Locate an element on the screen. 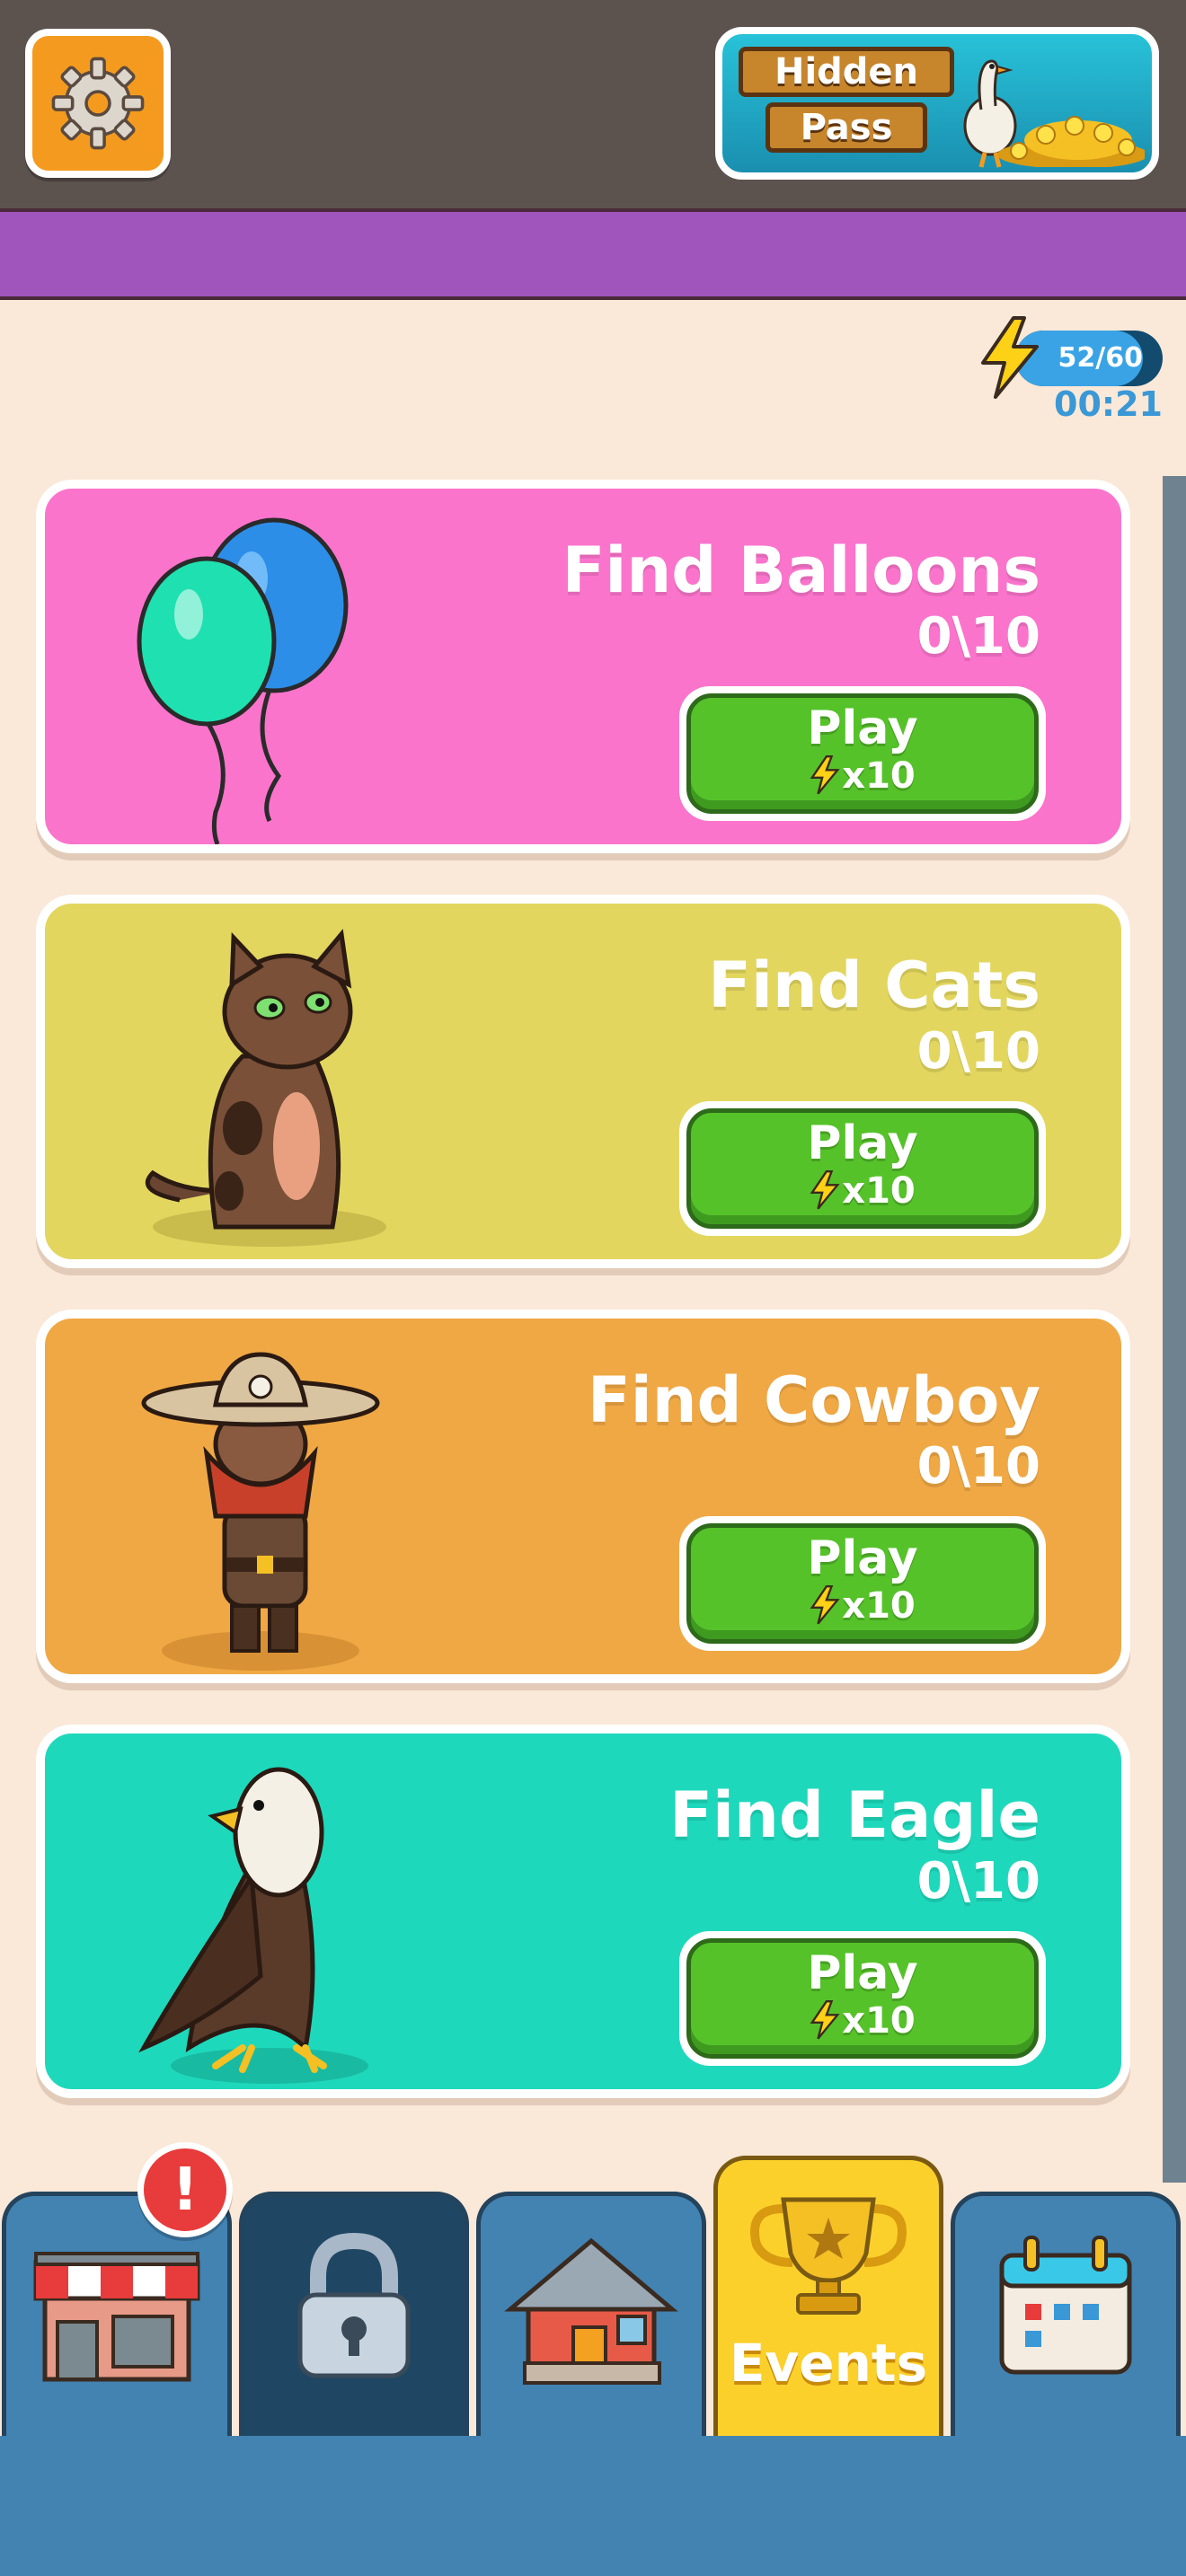 The image size is (1186, 2576). gear-icon is located at coordinates (98, 103).